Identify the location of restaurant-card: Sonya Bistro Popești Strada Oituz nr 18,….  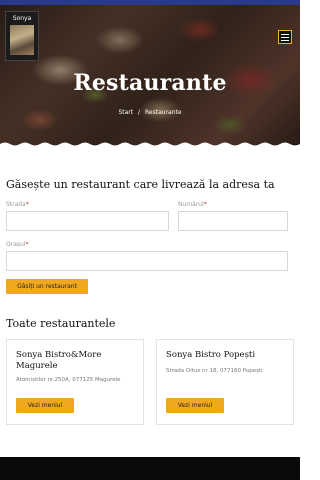
(225, 382).